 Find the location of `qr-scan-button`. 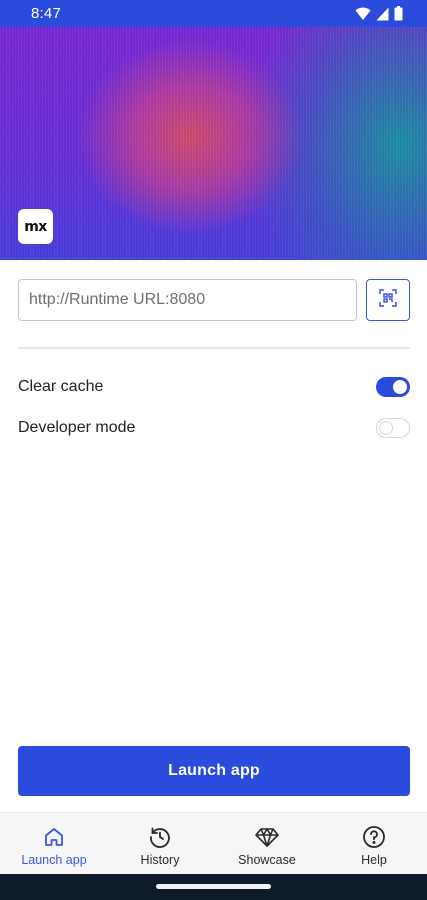

qr-scan-button is located at coordinates (388, 300).